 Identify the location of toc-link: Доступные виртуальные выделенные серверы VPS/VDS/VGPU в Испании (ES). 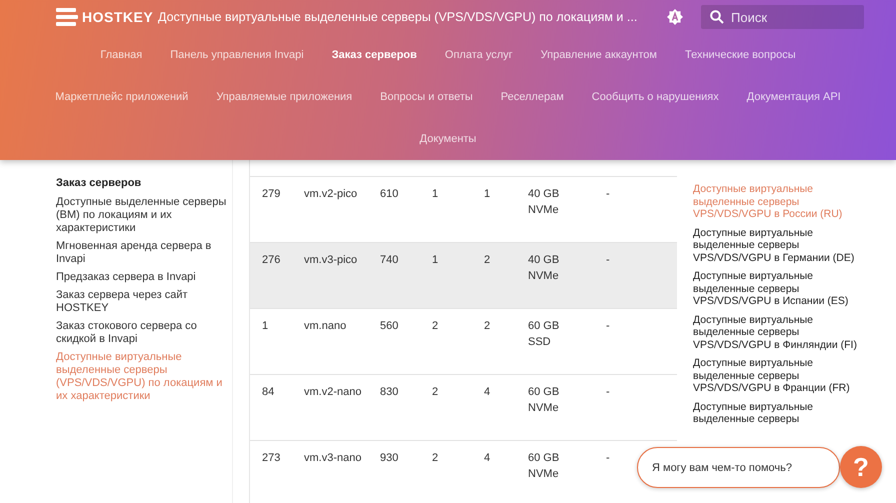
(777, 289).